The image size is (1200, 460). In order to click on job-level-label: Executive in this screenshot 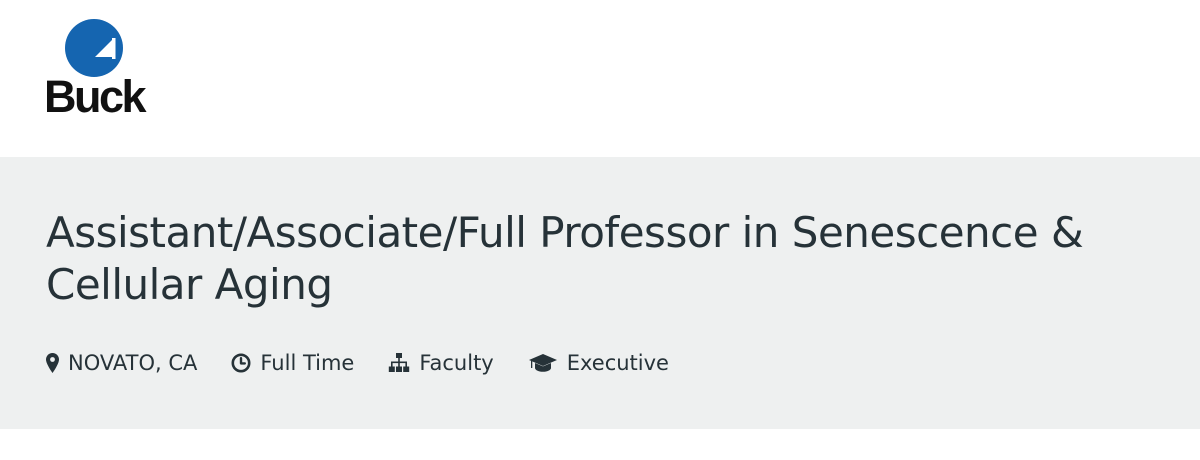, I will do `click(617, 363)`.